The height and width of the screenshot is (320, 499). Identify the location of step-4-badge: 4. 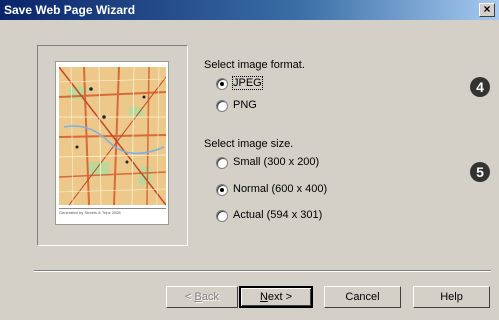
(480, 87).